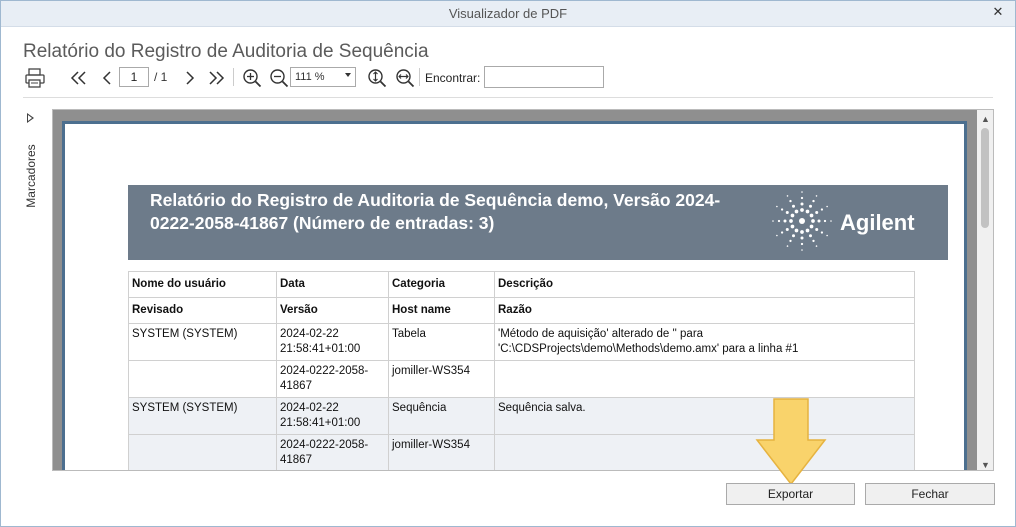 Image resolution: width=1016 pixels, height=527 pixels. Describe the element at coordinates (310, 77) in the screenshot. I see `zoom-value: 111 %` at that location.